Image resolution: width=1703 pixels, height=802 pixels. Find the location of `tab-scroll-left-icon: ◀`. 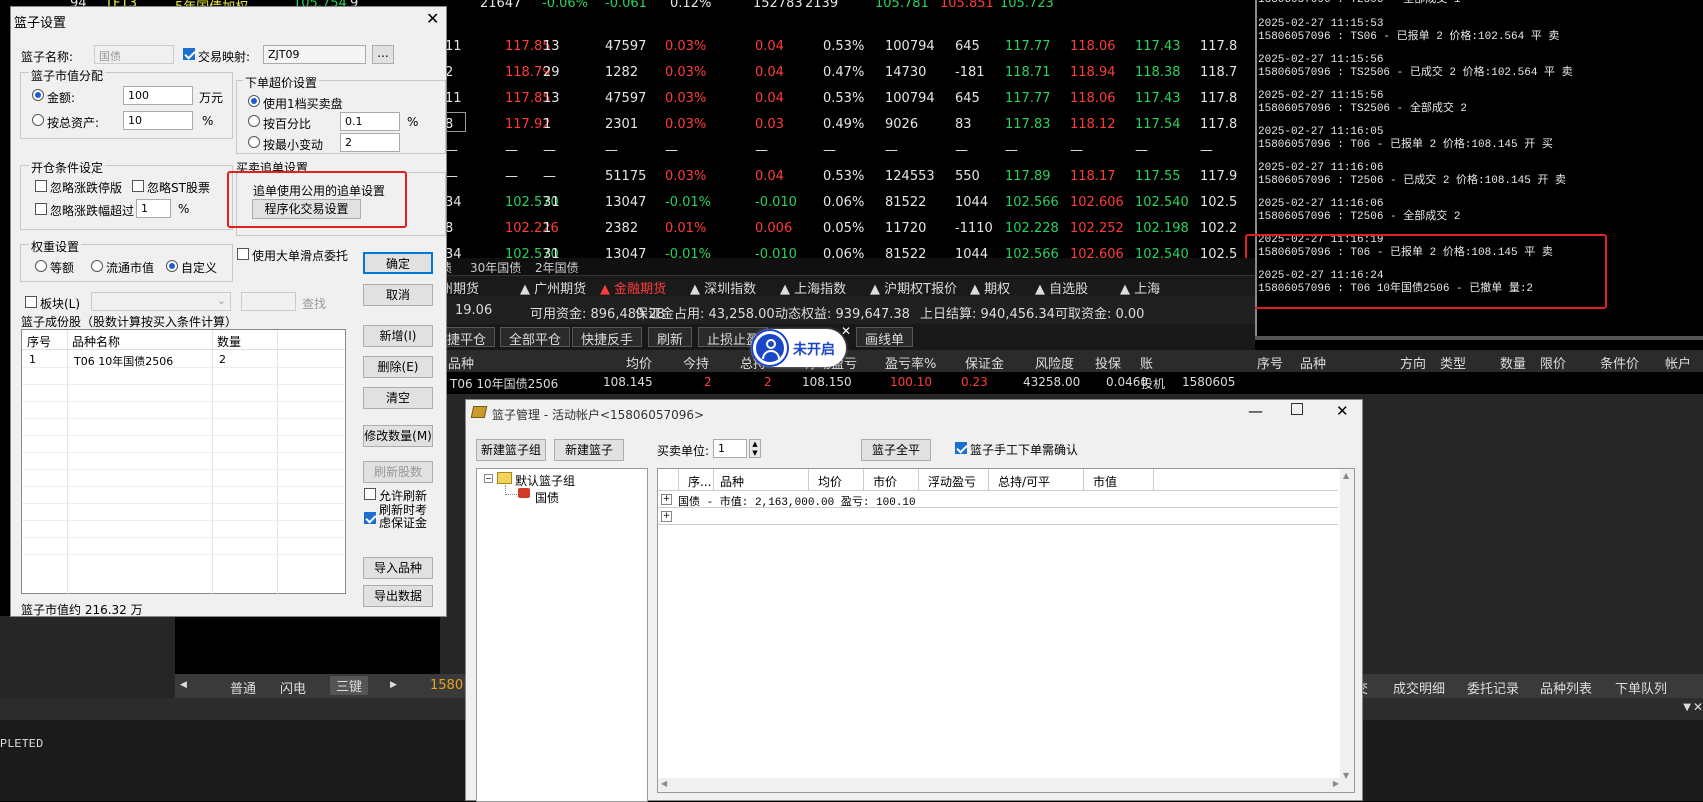

tab-scroll-left-icon: ◀ is located at coordinates (183, 685).